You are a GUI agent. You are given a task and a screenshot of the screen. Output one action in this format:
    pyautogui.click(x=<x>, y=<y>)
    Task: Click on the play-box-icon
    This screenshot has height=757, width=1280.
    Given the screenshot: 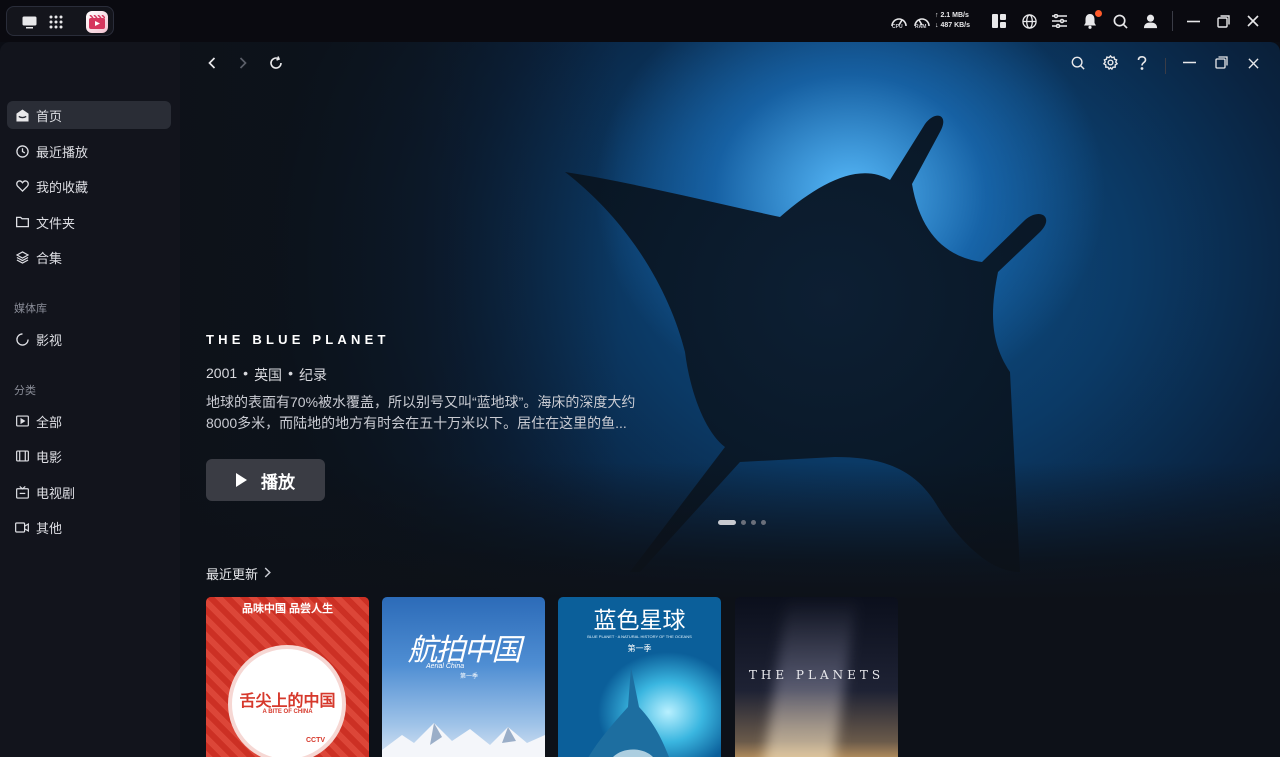 What is the action you would take?
    pyautogui.click(x=22, y=421)
    